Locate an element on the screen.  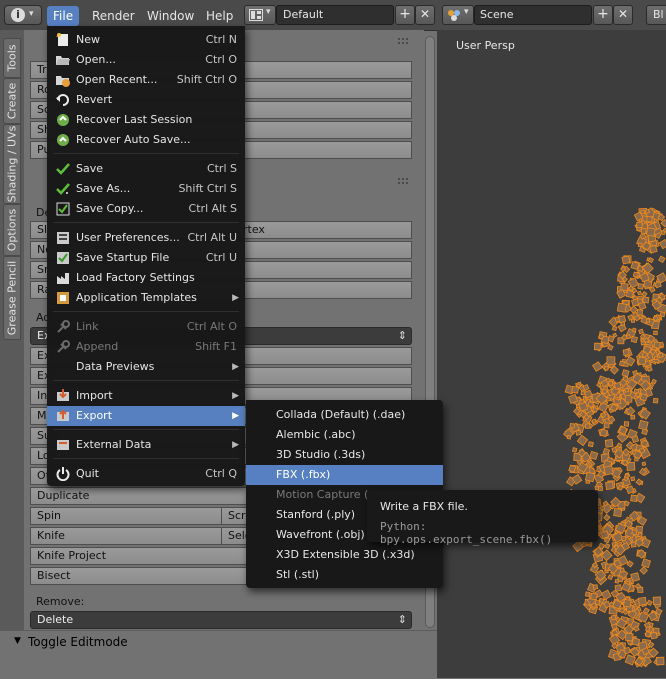
menu-window: Window is located at coordinates (170, 16).